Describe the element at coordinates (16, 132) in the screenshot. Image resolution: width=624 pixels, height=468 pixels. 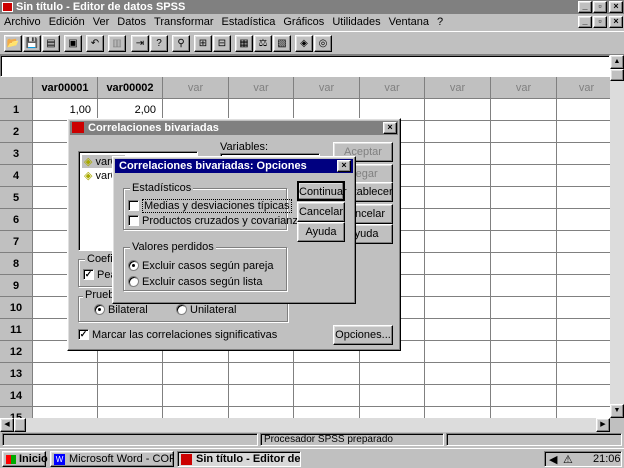
I see `row-header: 2` at that location.